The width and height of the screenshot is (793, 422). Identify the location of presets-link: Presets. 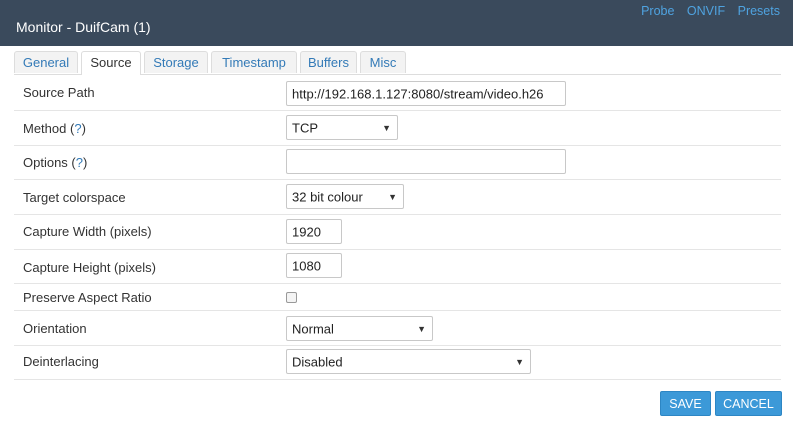
(759, 11).